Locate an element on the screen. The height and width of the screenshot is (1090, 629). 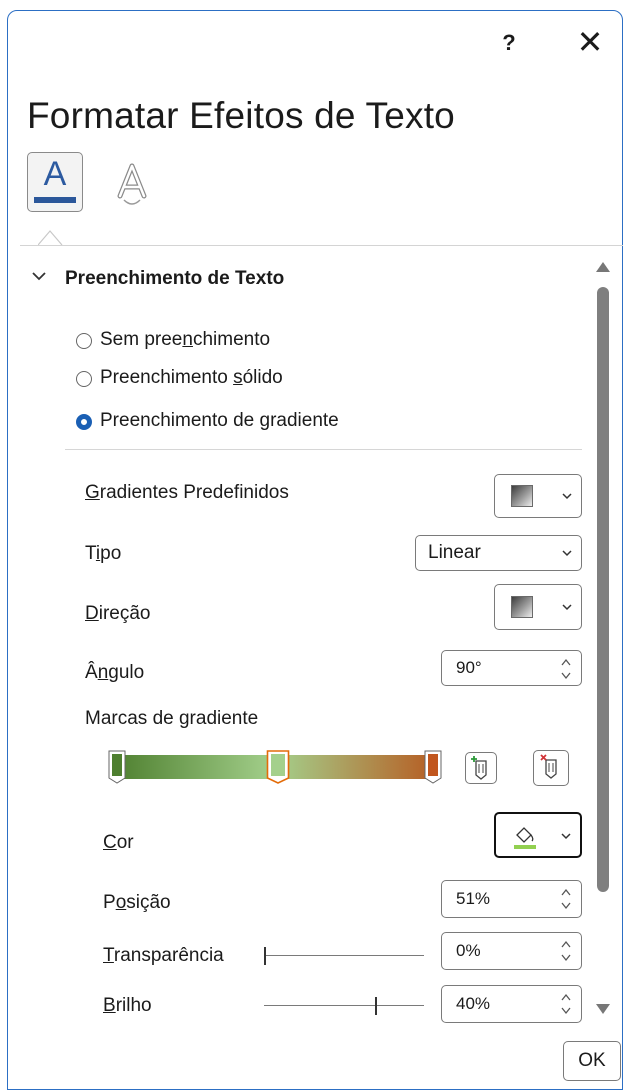
remove-gradient-stop-icon is located at coordinates (548, 766).